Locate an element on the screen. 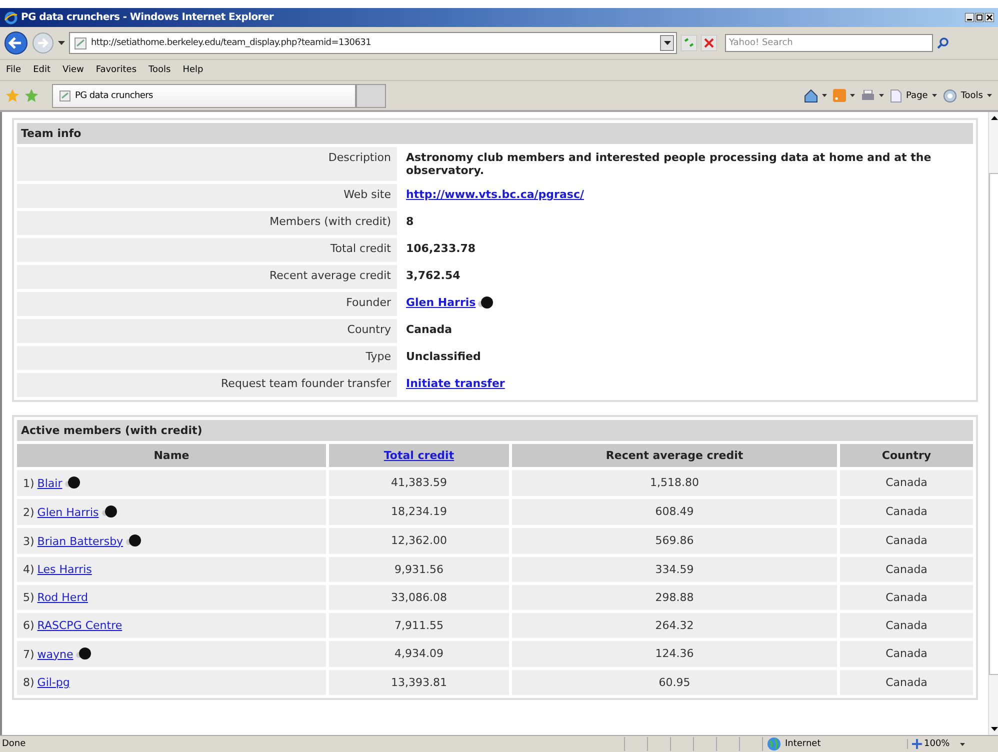 This screenshot has height=752, width=998. scroll-down-icon is located at coordinates (994, 729).